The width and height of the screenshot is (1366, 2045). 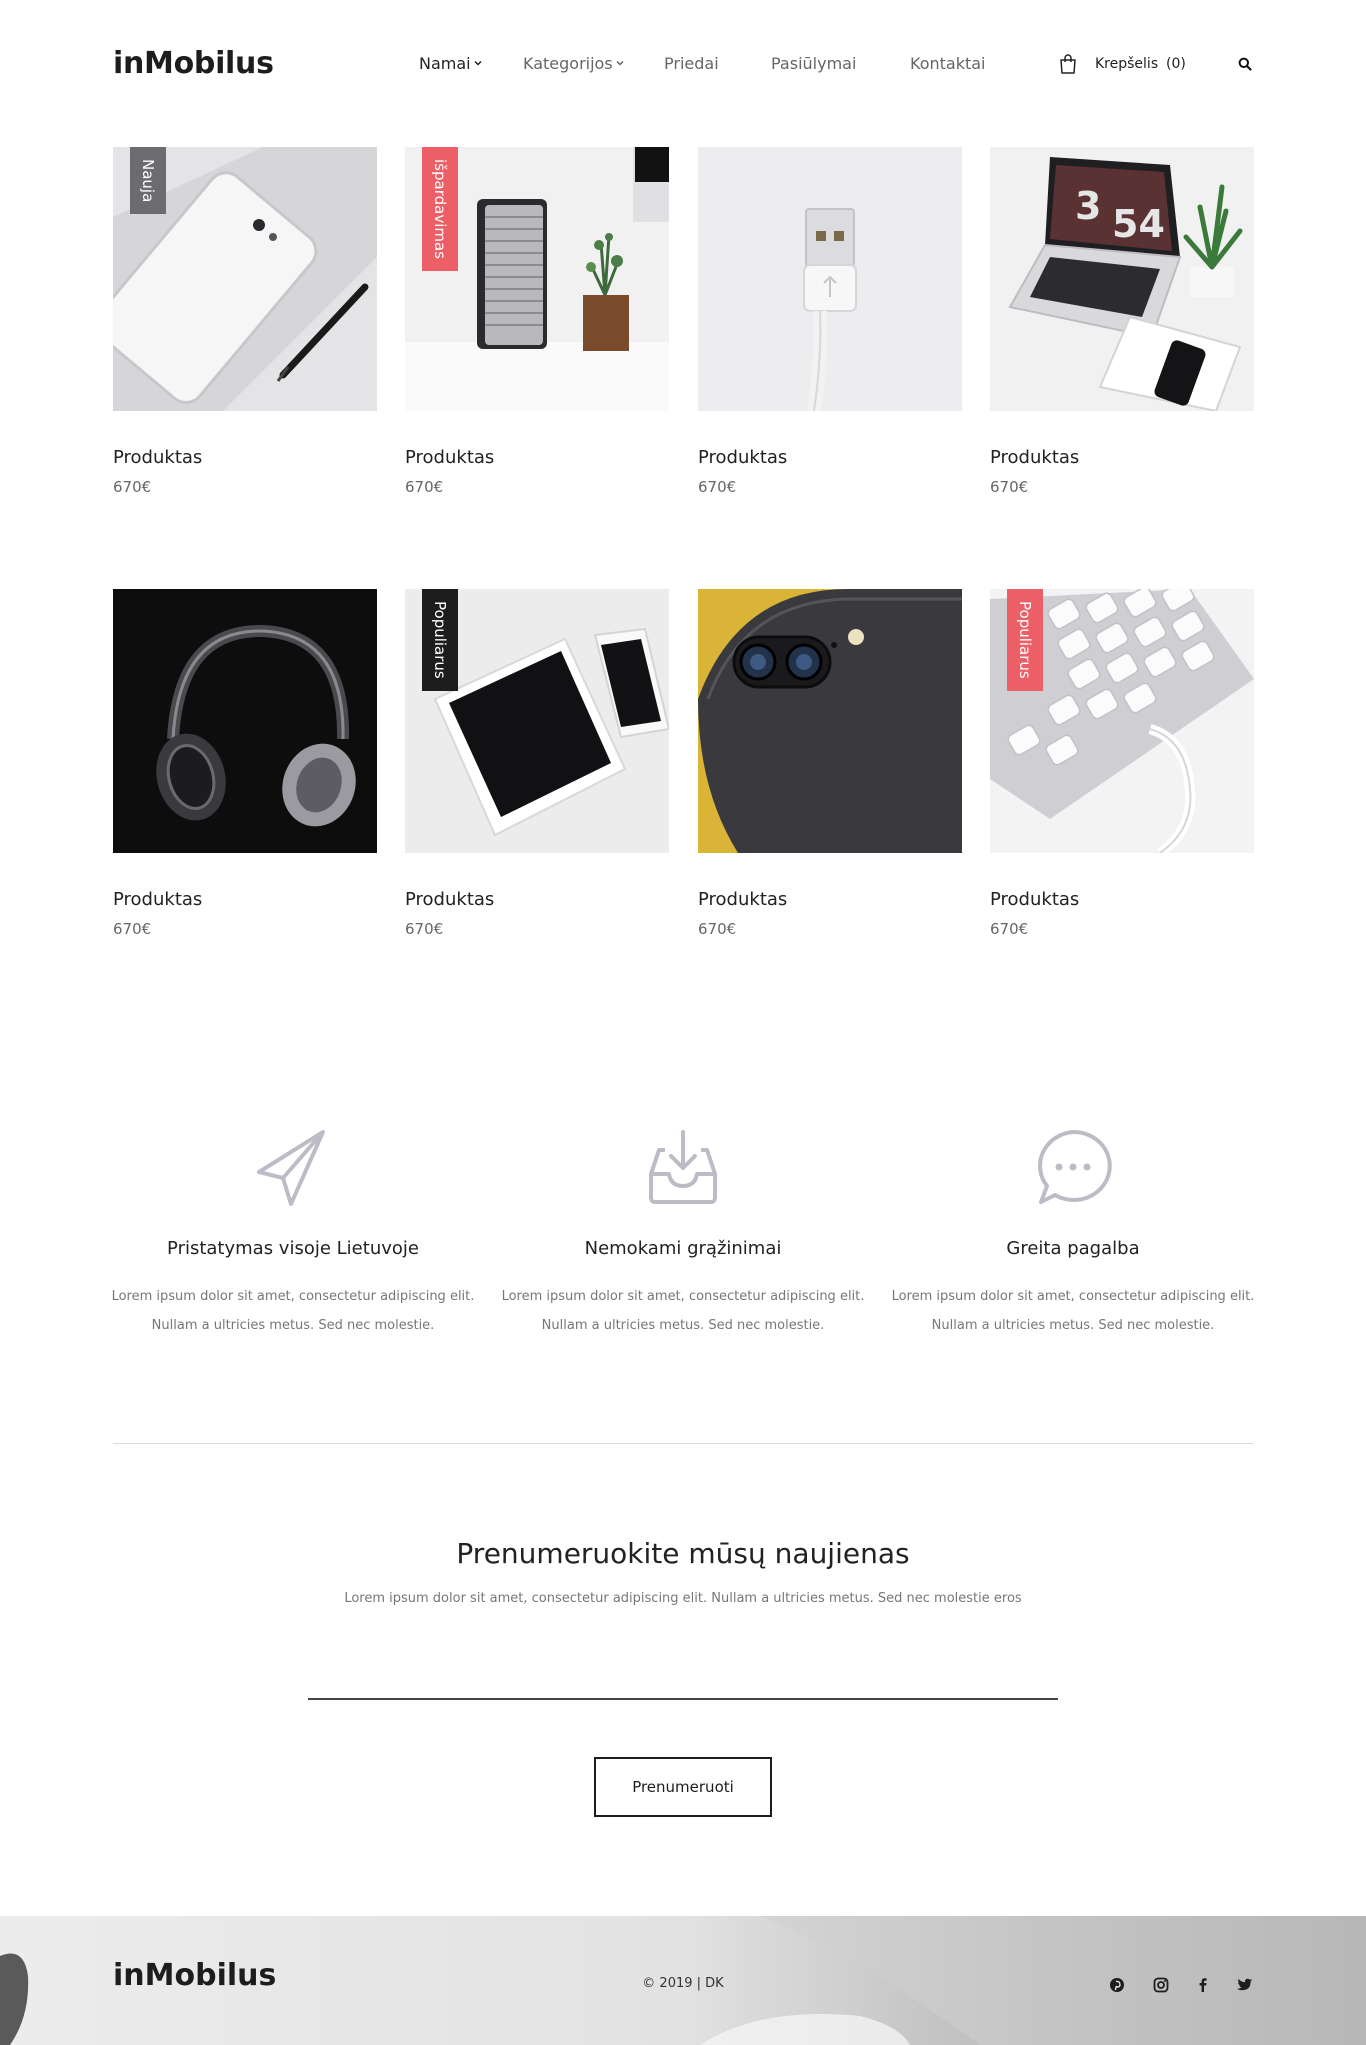 I want to click on nav-item-priedai: Priedai, so click(x=691, y=63).